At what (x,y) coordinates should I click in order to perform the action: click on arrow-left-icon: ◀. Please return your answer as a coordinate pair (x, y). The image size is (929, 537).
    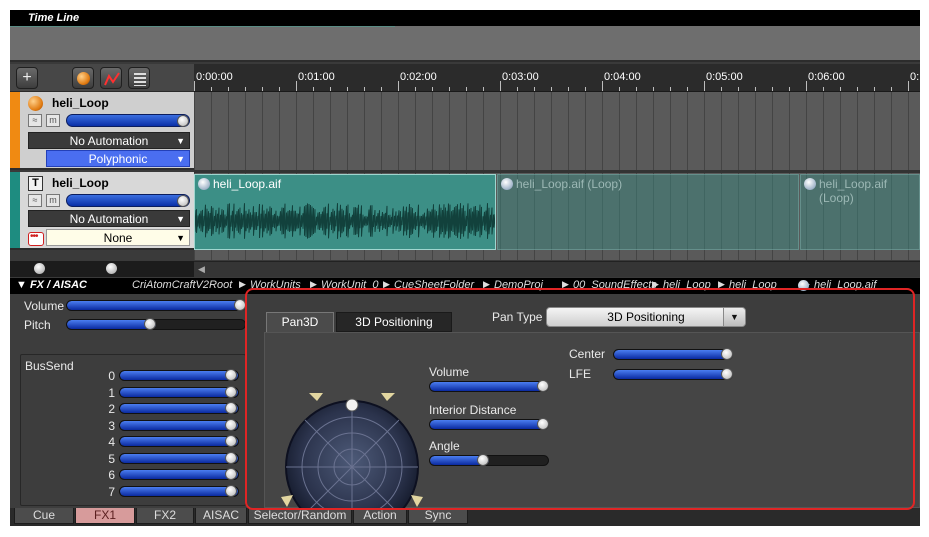
    Looking at the image, I should click on (201, 269).